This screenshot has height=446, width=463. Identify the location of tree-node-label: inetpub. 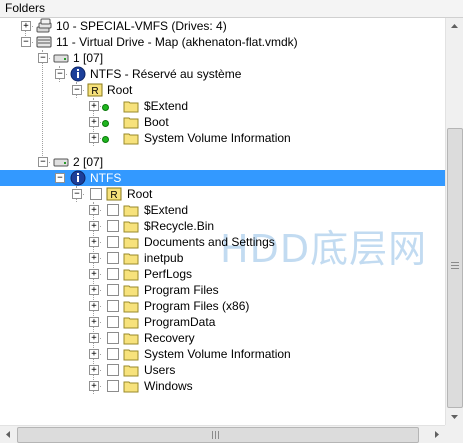
(164, 258).